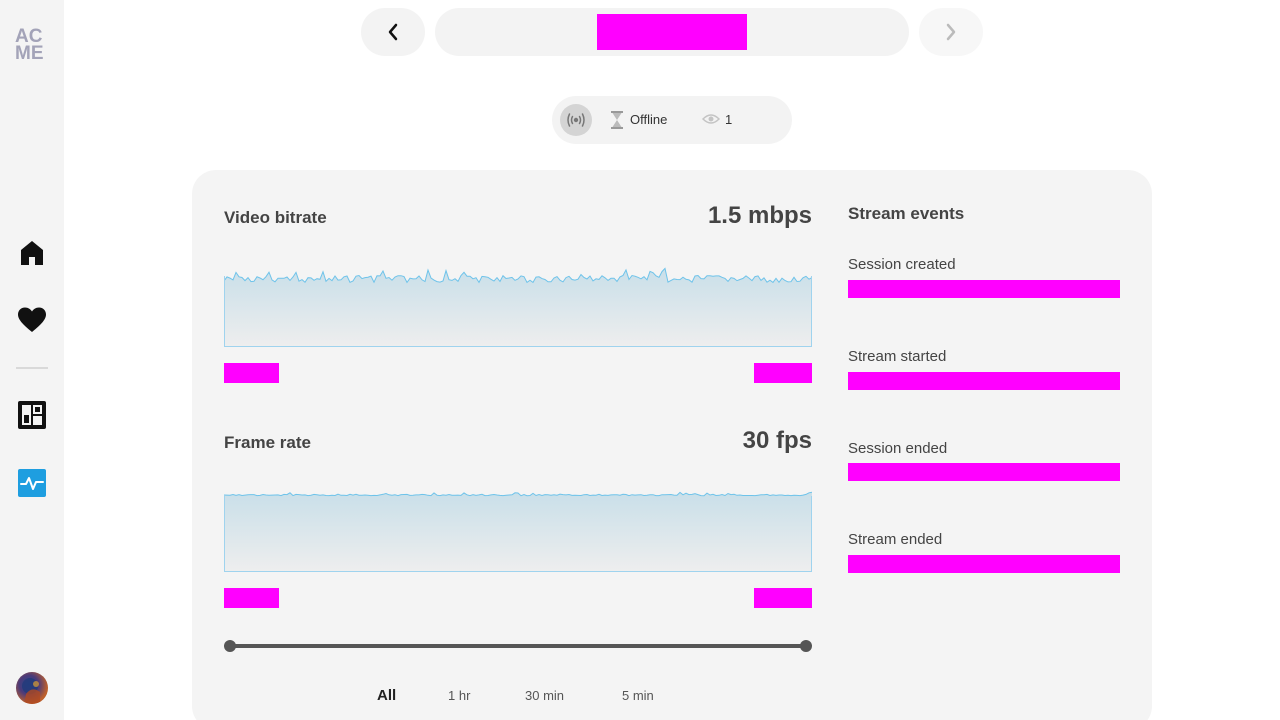  Describe the element at coordinates (32, 368) in the screenshot. I see `sidebar-divider` at that location.